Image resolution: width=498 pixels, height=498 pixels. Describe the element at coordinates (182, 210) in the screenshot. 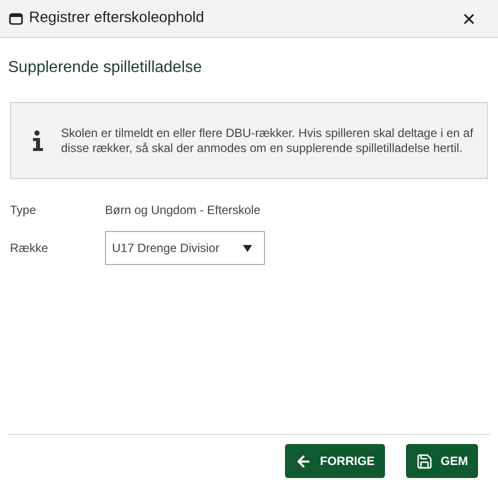

I see `field-value: Børn og Ungdom - Efterskole` at that location.